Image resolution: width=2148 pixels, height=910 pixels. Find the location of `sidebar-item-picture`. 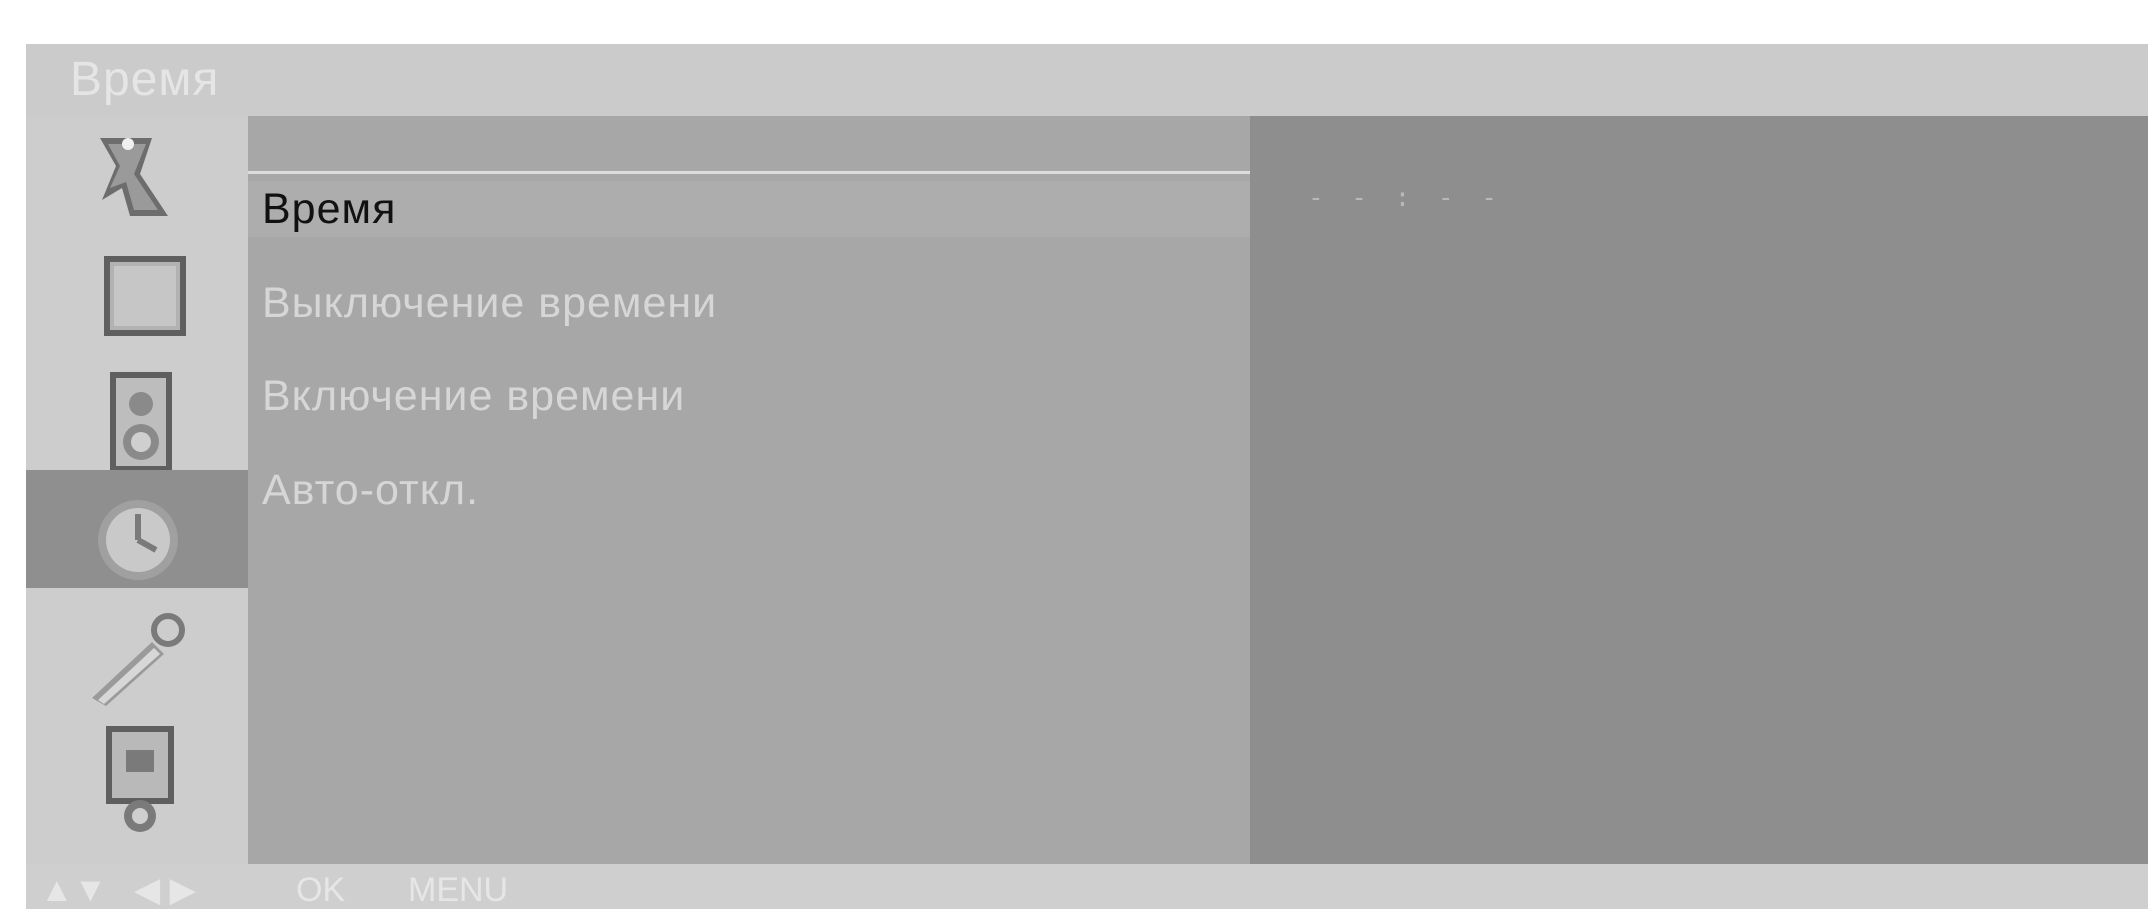

sidebar-item-picture is located at coordinates (137, 293).